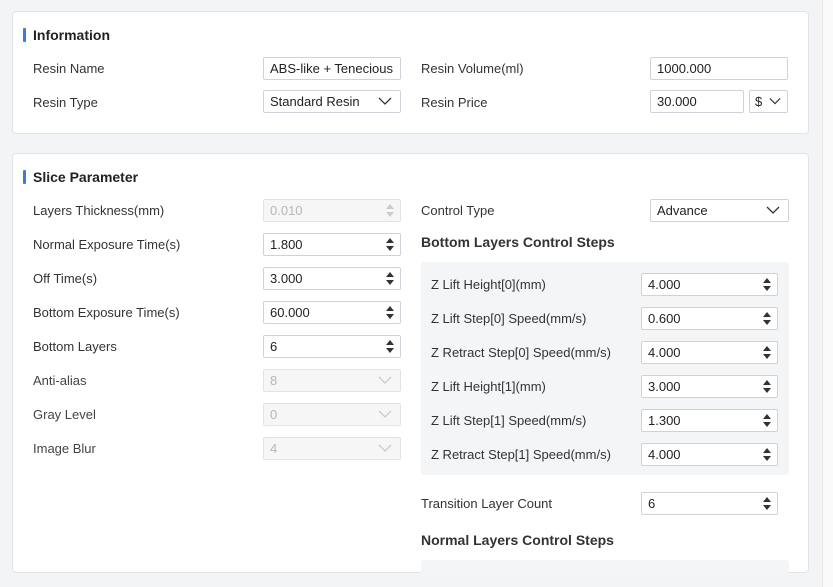 The width and height of the screenshot is (833, 587). Describe the element at coordinates (709, 420) in the screenshot. I see `z-lift-step-1-speed-stepper: 1.300` at that location.